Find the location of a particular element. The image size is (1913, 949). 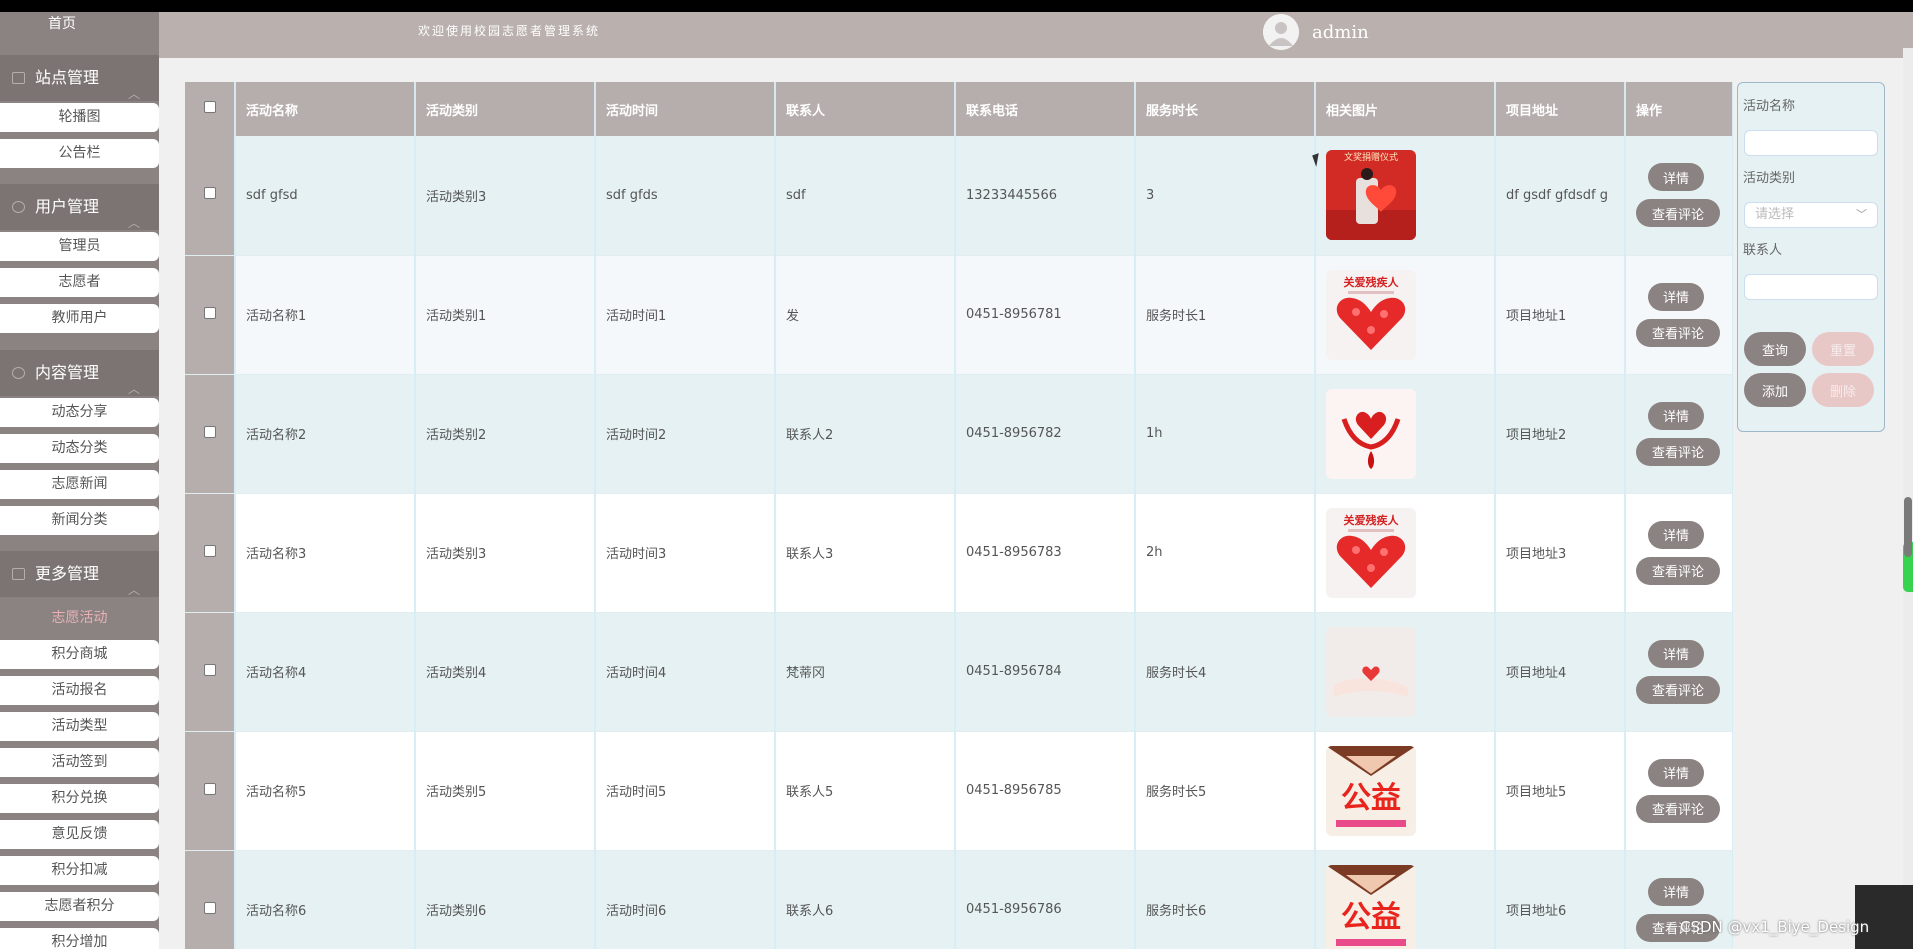

sidebar-item-feedback: 意见反馈 is located at coordinates (79, 834).